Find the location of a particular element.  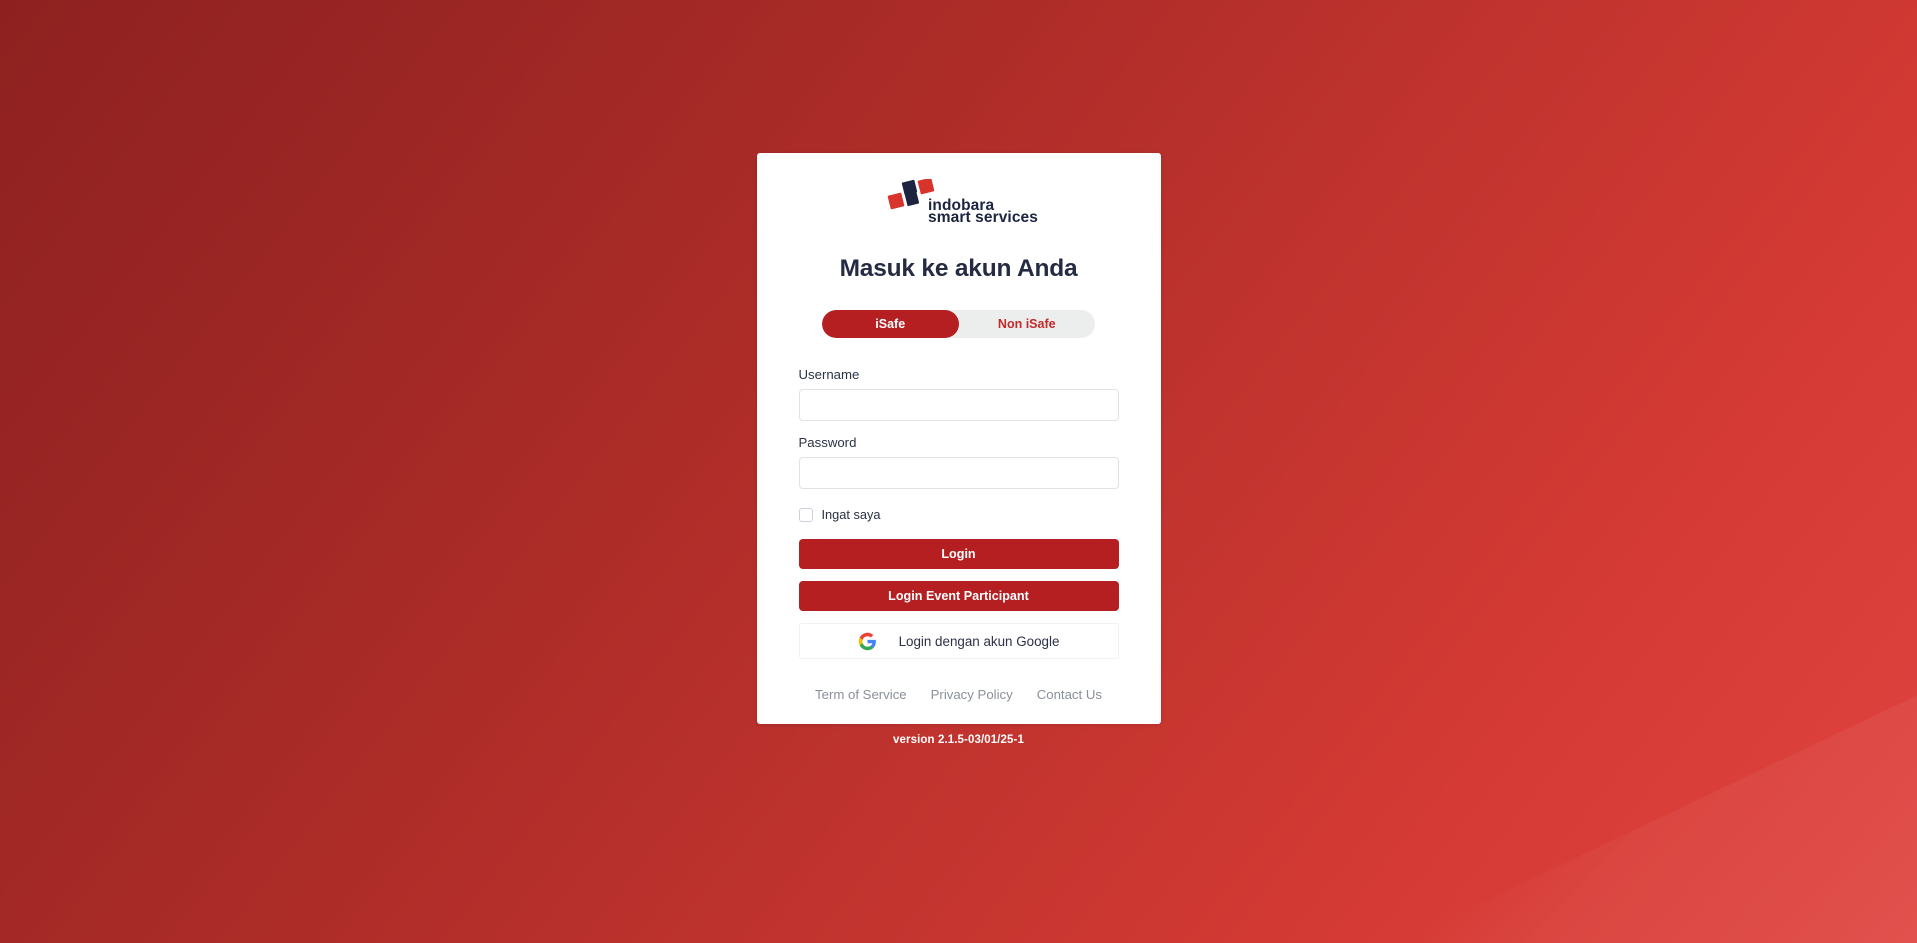

password-label: Password is located at coordinates (827, 442).